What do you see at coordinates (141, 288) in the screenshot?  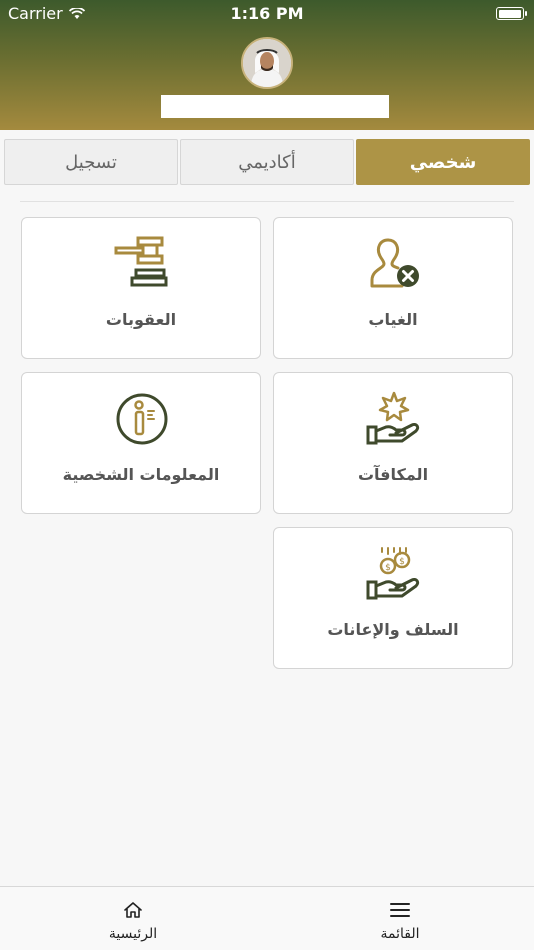 I see `penalties-card: العقوبات` at bounding box center [141, 288].